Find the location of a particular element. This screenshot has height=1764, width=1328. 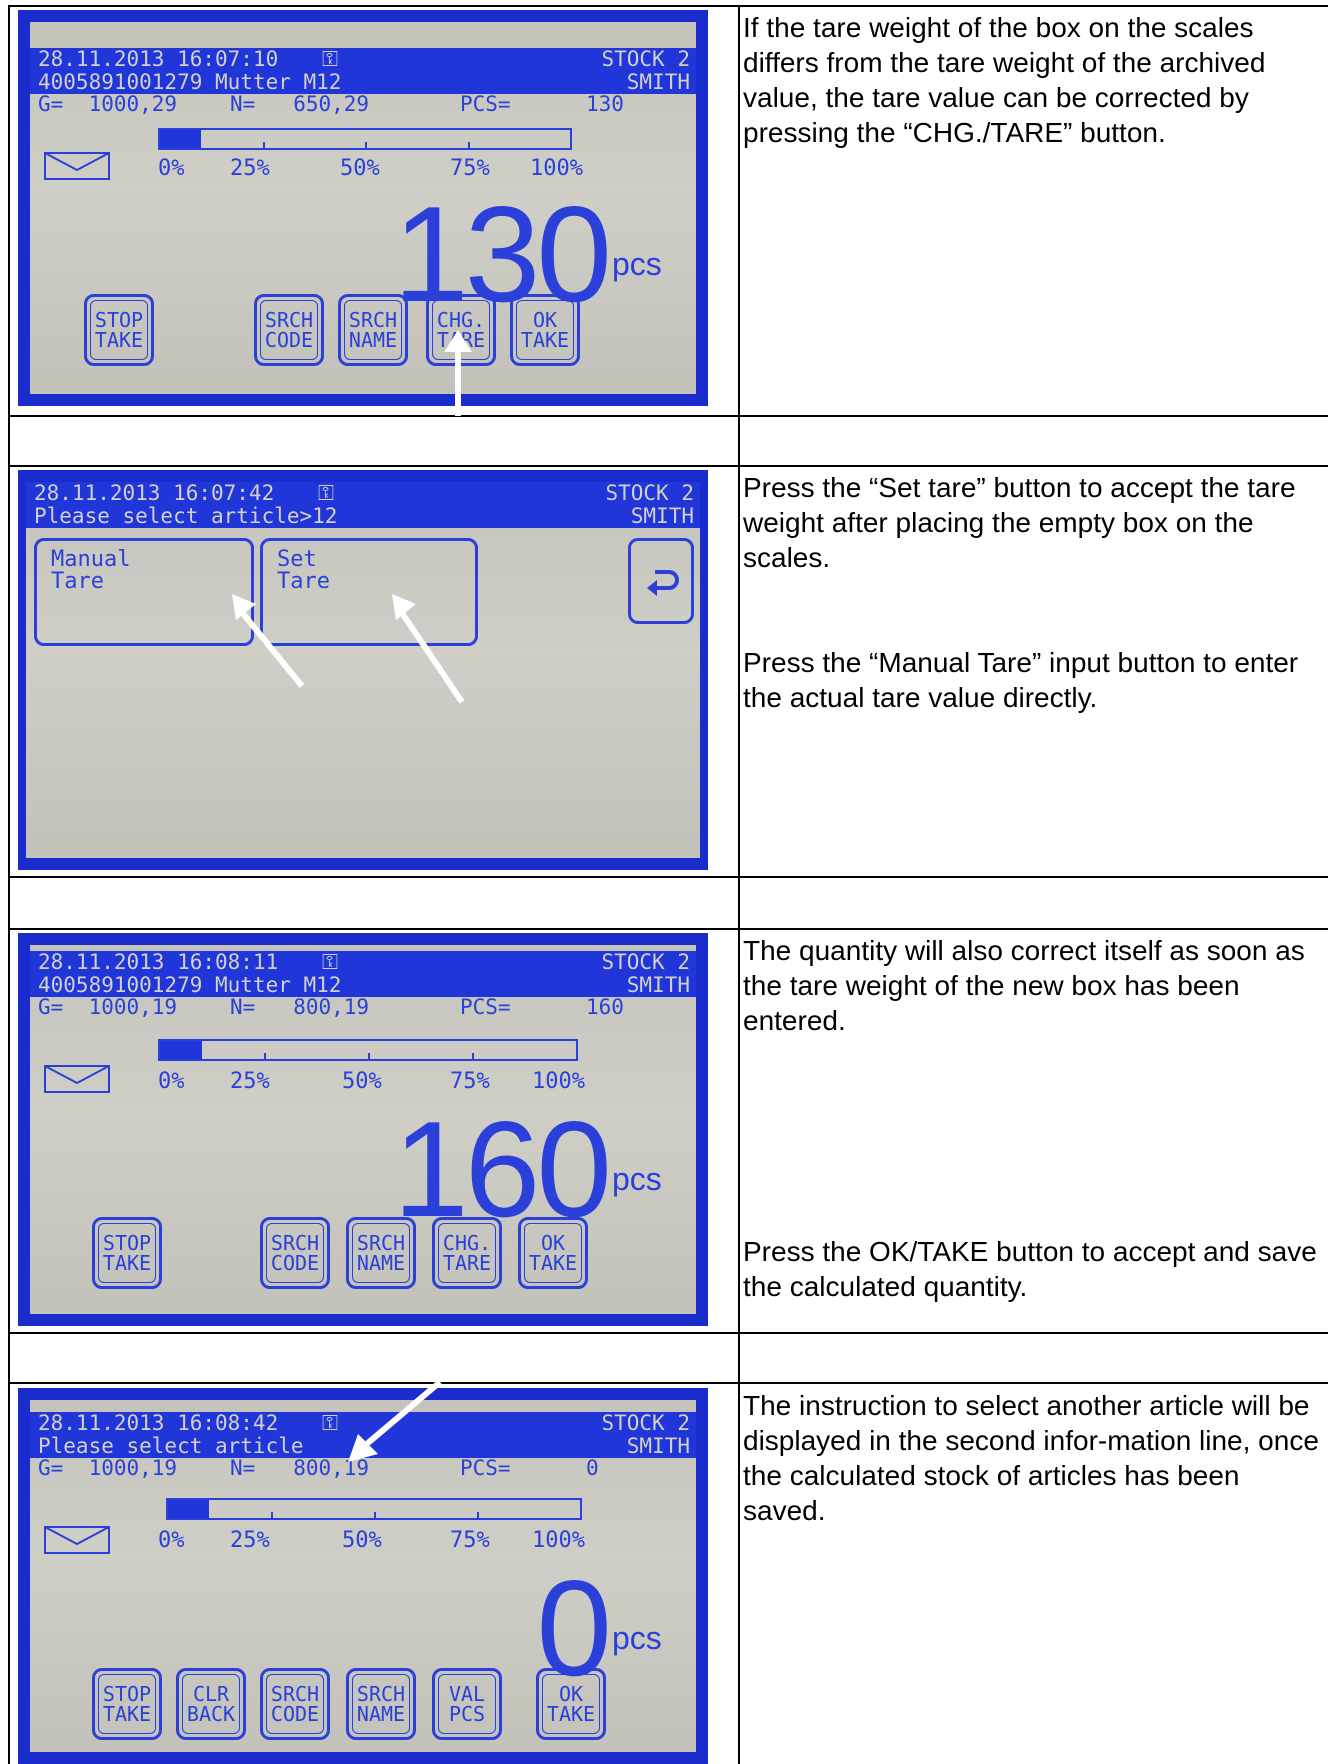

set-tare-button: Set Tare is located at coordinates (369, 592).